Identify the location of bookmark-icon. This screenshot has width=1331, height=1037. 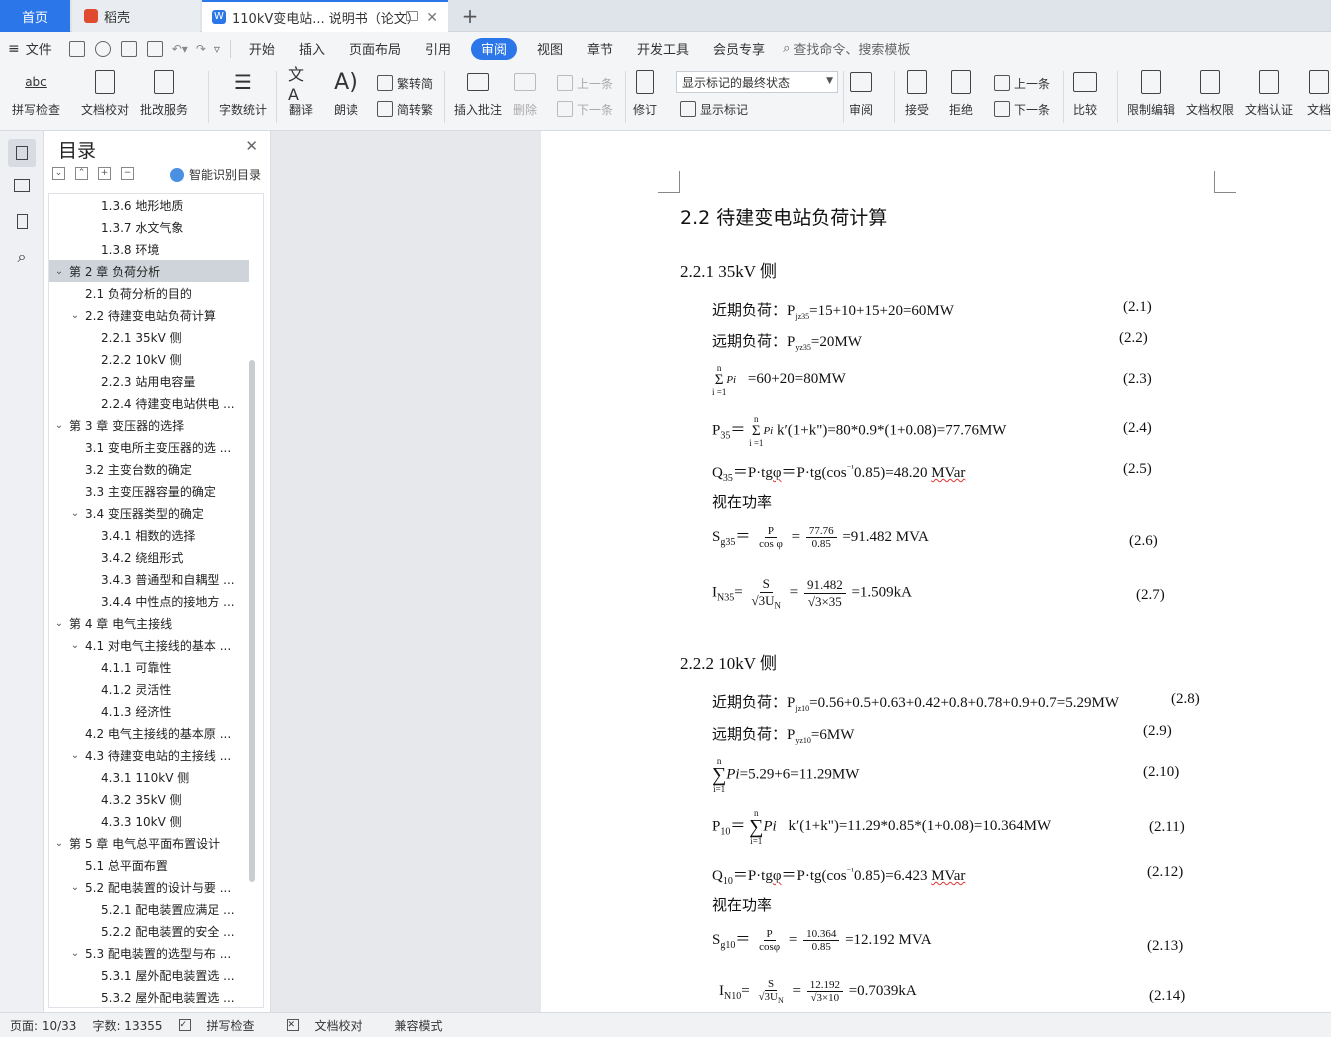
(22, 221).